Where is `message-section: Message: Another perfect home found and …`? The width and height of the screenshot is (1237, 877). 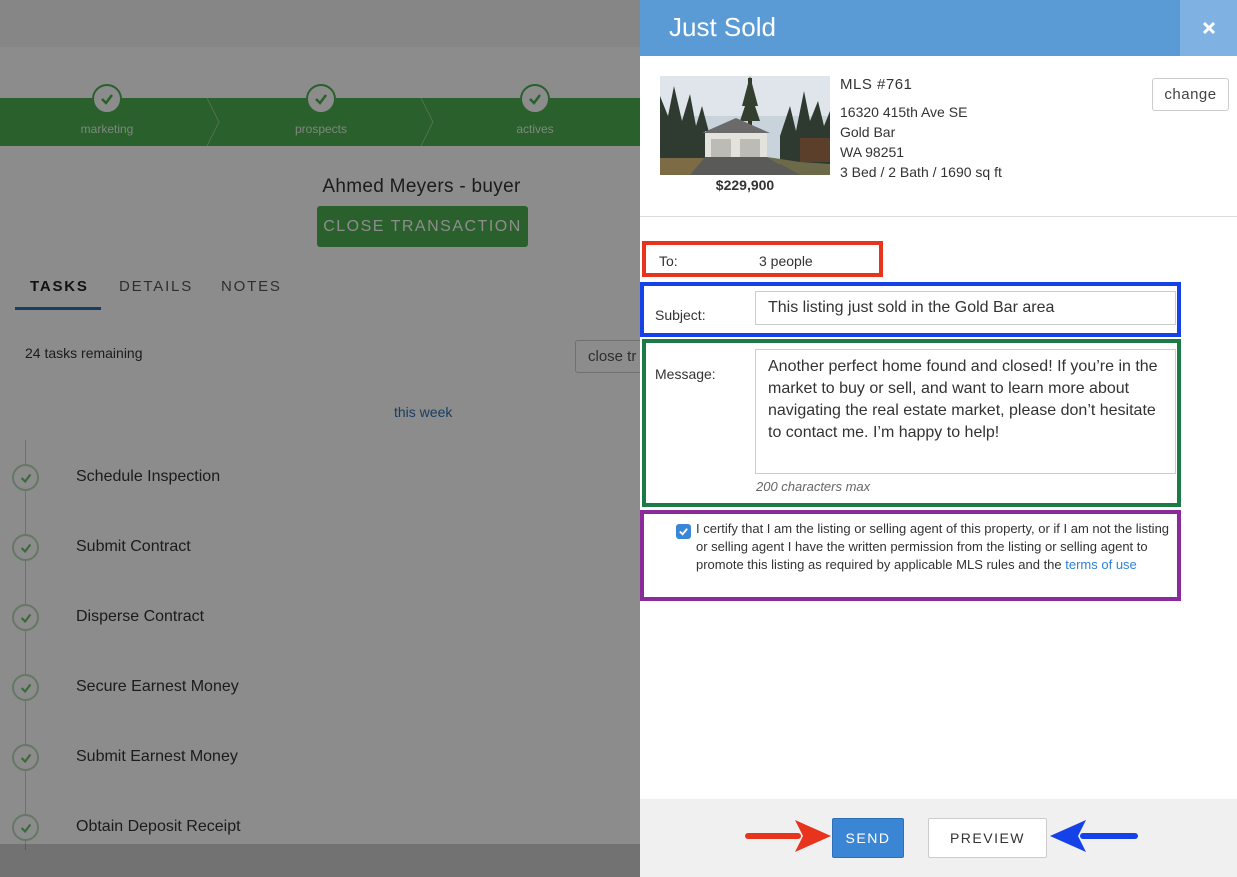
message-section: Message: Another perfect home found and … is located at coordinates (911, 423).